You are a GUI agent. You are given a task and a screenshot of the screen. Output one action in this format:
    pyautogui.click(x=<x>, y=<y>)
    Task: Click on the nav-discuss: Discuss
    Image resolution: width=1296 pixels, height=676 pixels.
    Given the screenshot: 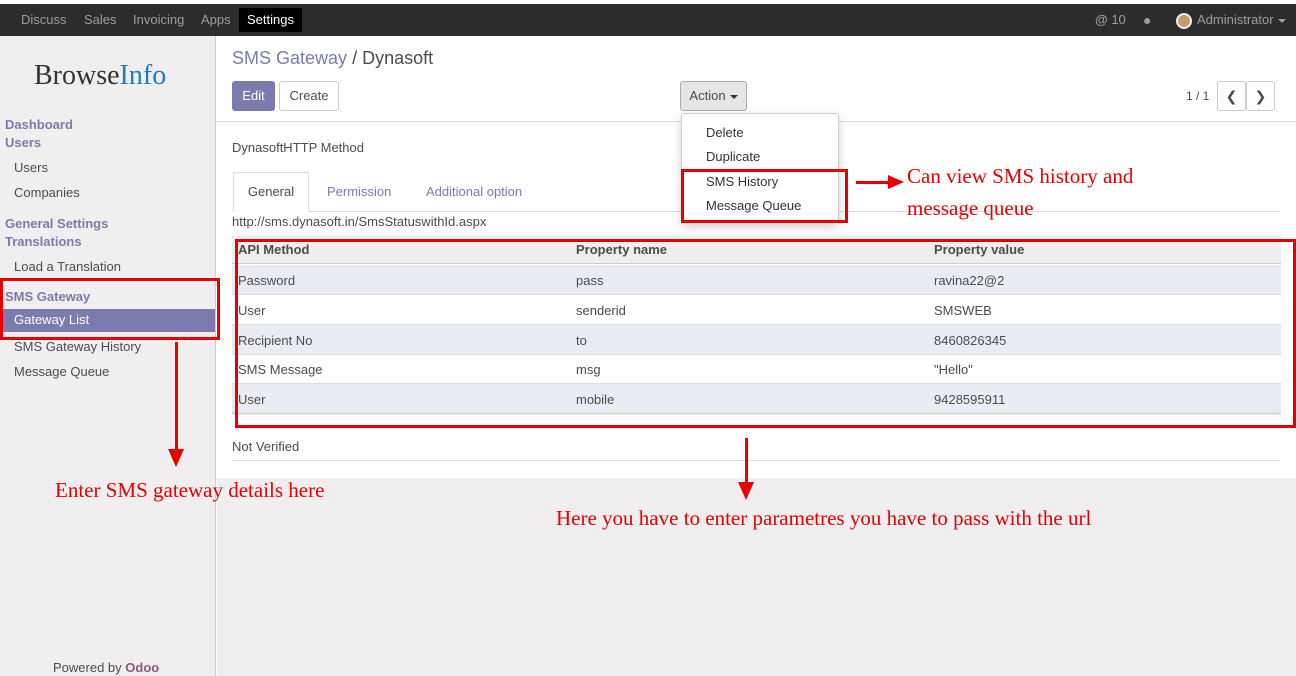 What is the action you would take?
    pyautogui.click(x=44, y=20)
    